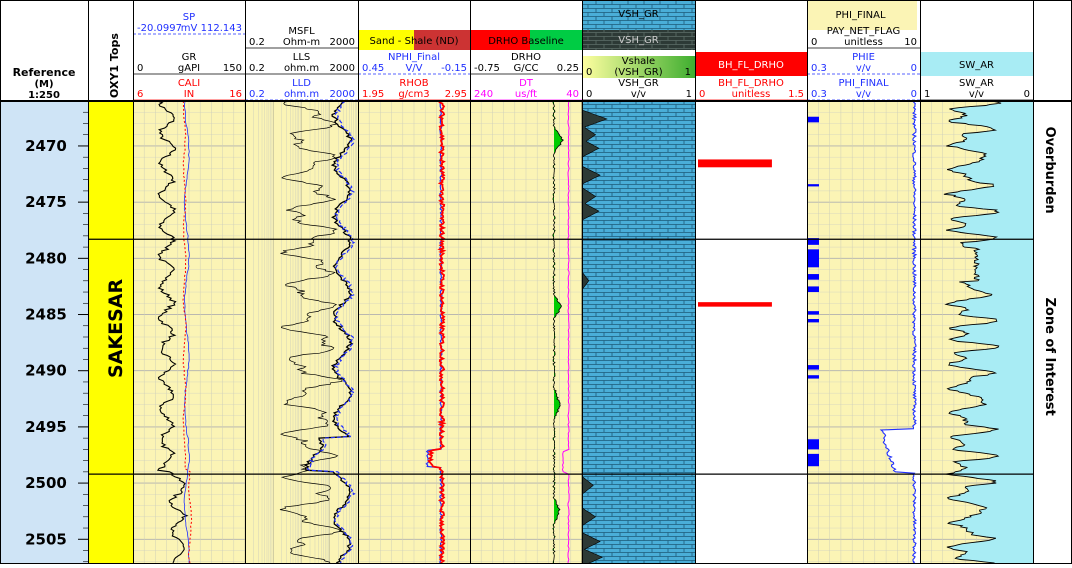  I want to click on vshgr-max: 1, so click(689, 94).